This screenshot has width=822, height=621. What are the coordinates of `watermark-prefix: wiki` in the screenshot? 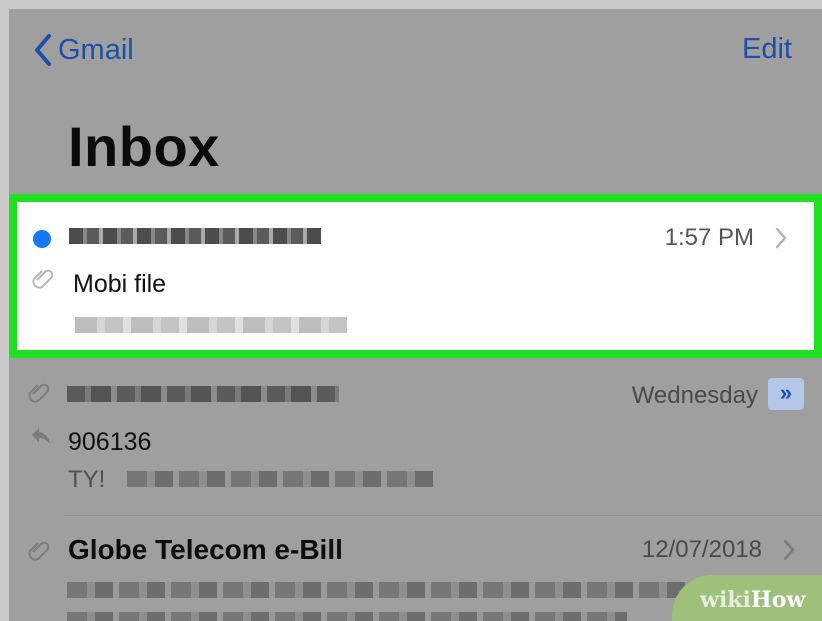 It's located at (725, 600).